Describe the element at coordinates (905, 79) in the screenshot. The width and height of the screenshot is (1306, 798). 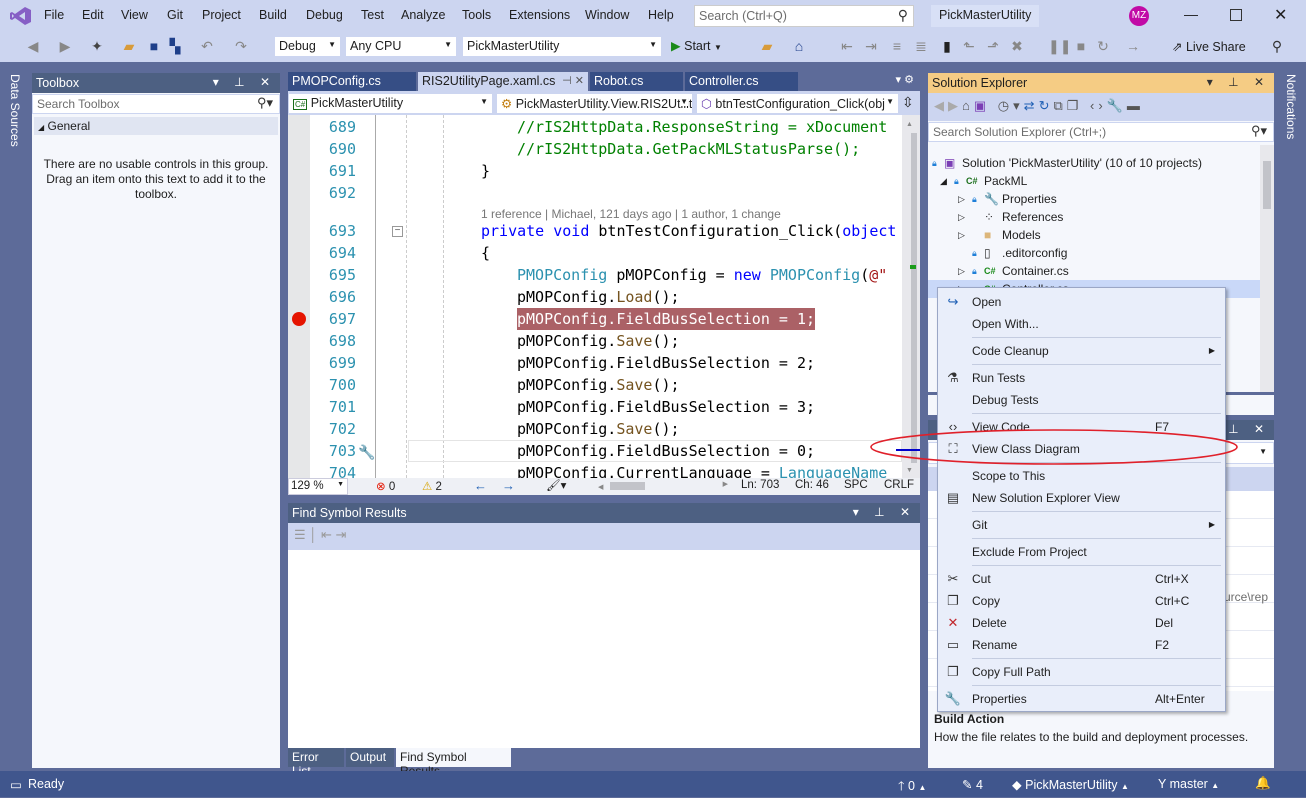
I see `tab-overflow-icon: ▾ ⚙` at that location.